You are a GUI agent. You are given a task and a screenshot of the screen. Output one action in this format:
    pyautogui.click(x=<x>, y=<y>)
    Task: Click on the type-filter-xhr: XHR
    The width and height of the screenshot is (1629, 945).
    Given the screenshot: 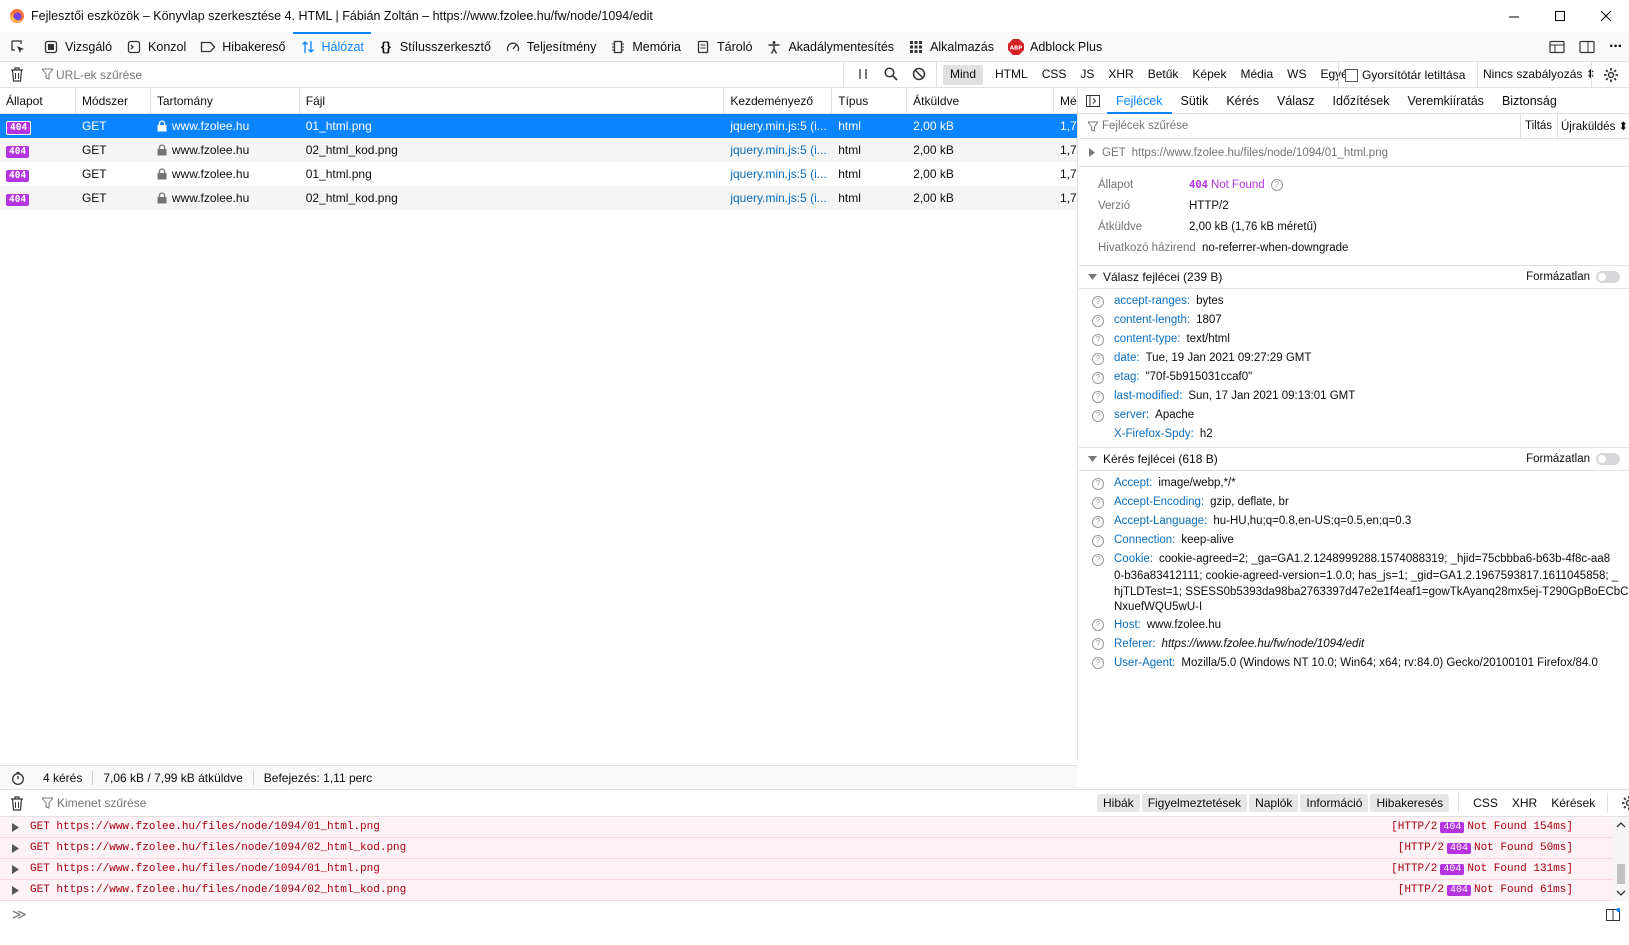 What is the action you would take?
    pyautogui.click(x=1120, y=75)
    